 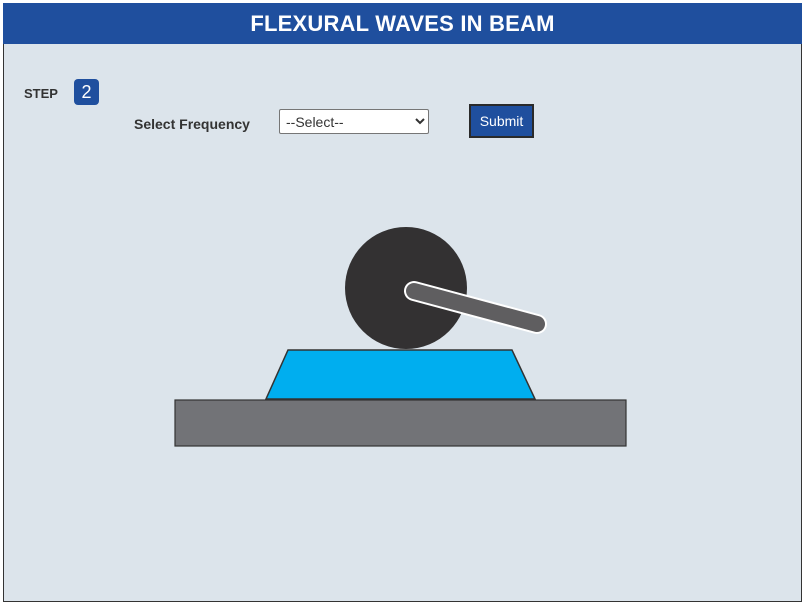 I want to click on mount-block, so click(x=400, y=374).